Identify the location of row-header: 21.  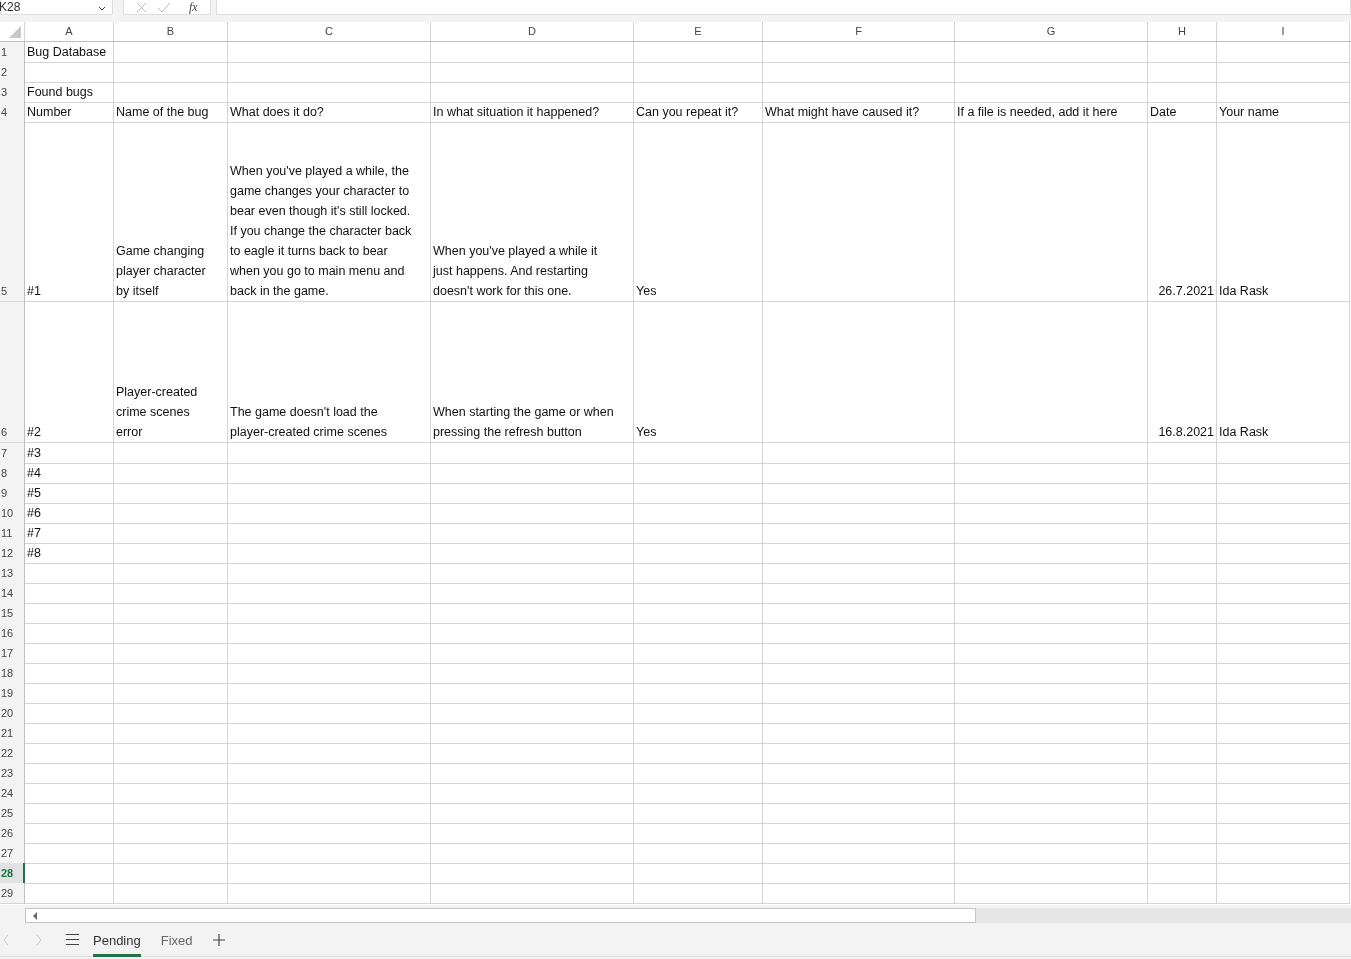
(12, 733).